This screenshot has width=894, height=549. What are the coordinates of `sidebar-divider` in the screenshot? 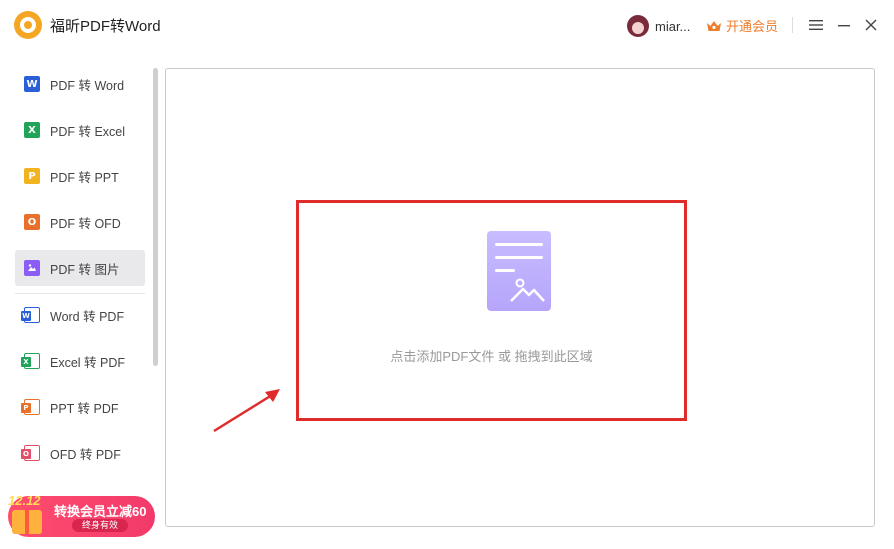 It's located at (80, 293).